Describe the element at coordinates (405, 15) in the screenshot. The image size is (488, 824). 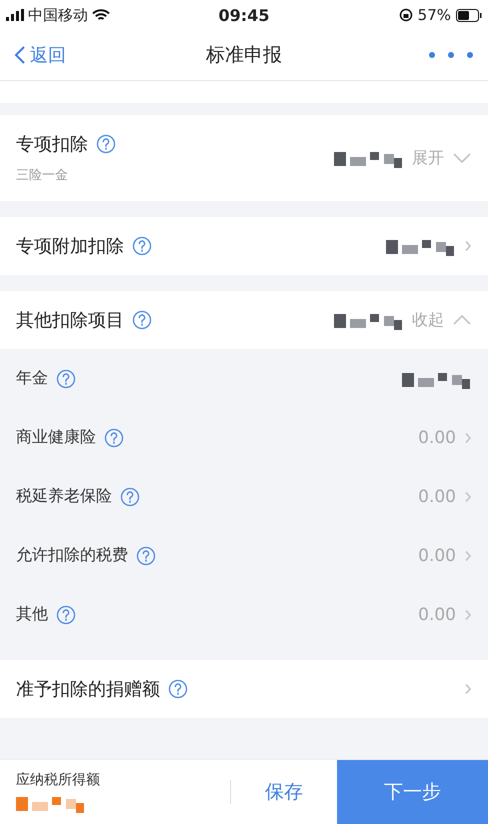
I see `rotation-lock-icon` at that location.